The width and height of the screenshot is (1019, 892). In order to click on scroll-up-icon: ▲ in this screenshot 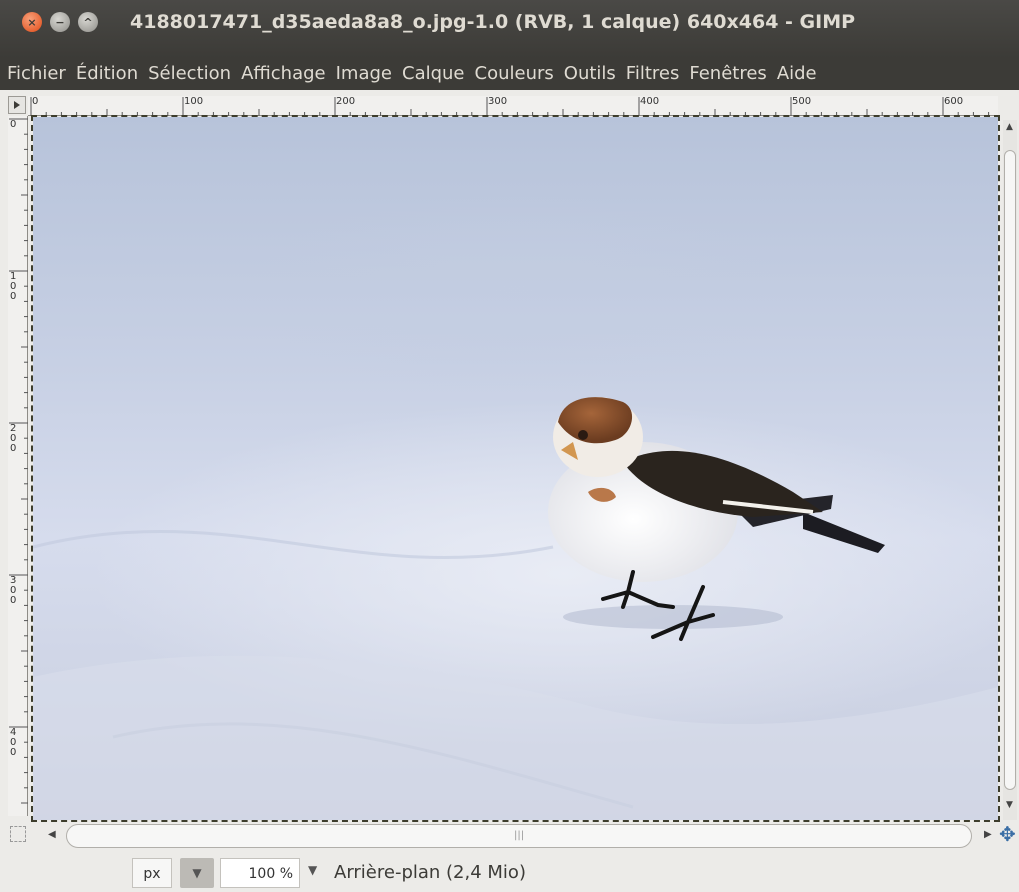, I will do `click(1009, 127)`.